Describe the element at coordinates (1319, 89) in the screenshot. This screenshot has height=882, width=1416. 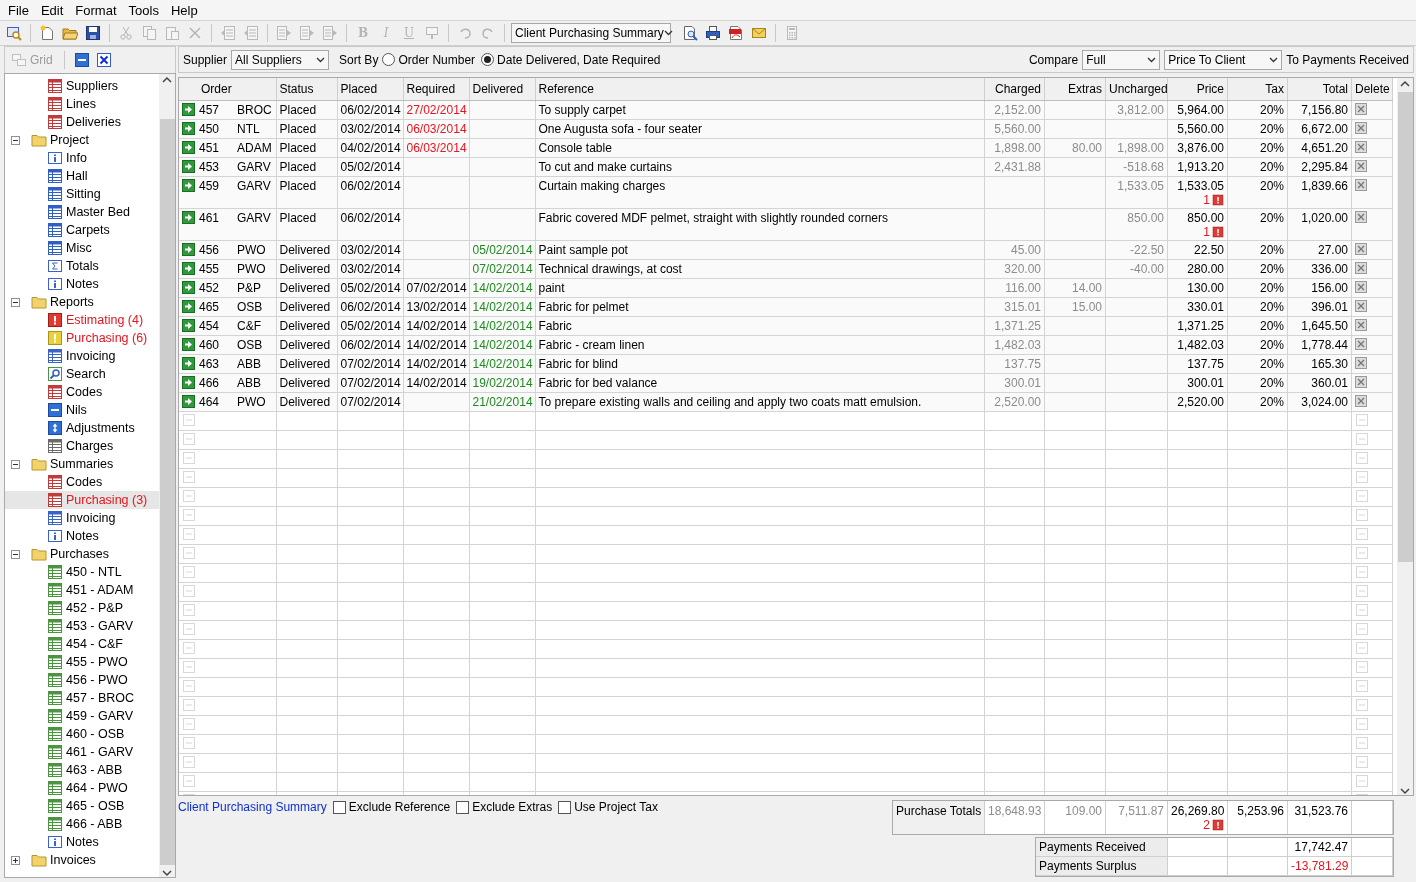
I see `column-header: Total` at that location.